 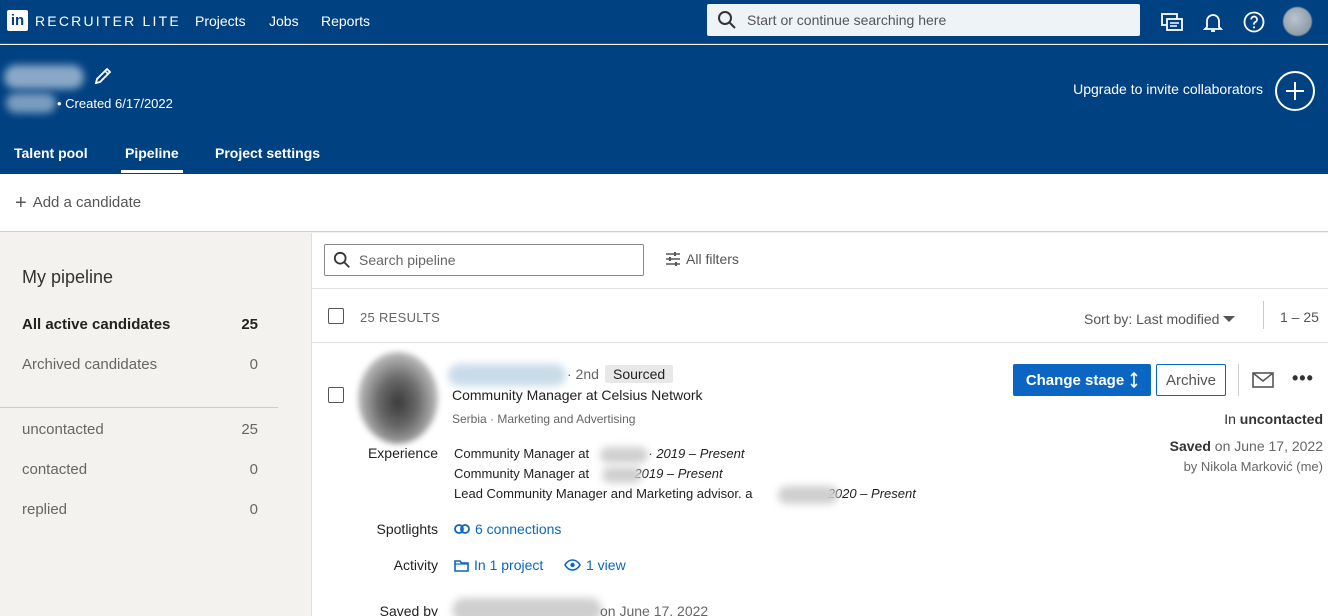 What do you see at coordinates (1190, 446) in the screenshot?
I see `saved-prefix: Saved` at bounding box center [1190, 446].